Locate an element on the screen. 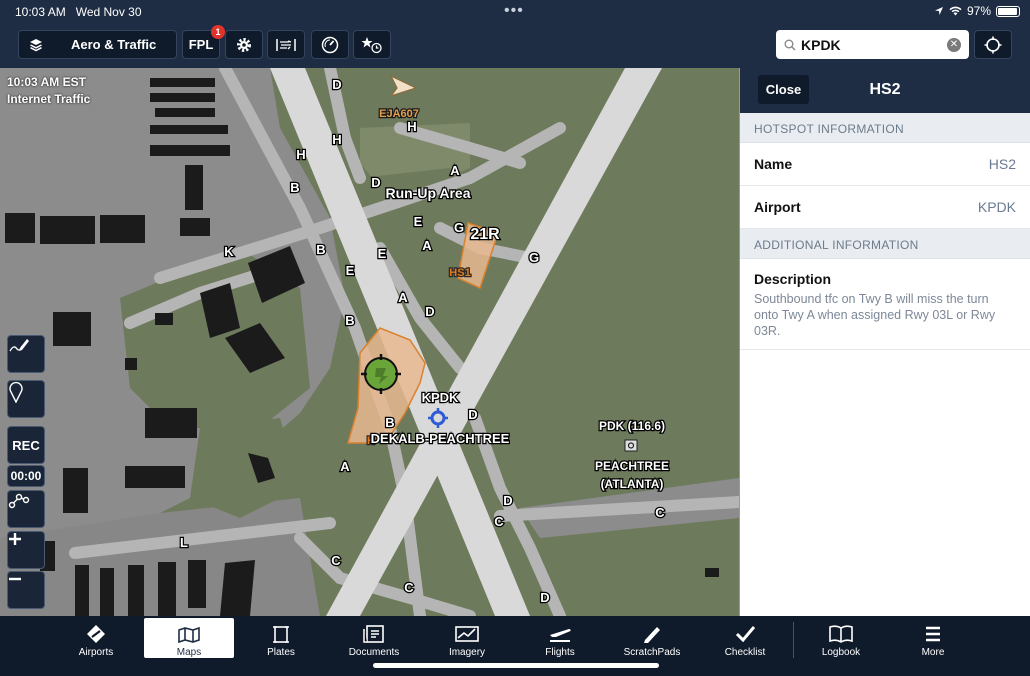  tab-imagery: Imagery is located at coordinates (467, 638).